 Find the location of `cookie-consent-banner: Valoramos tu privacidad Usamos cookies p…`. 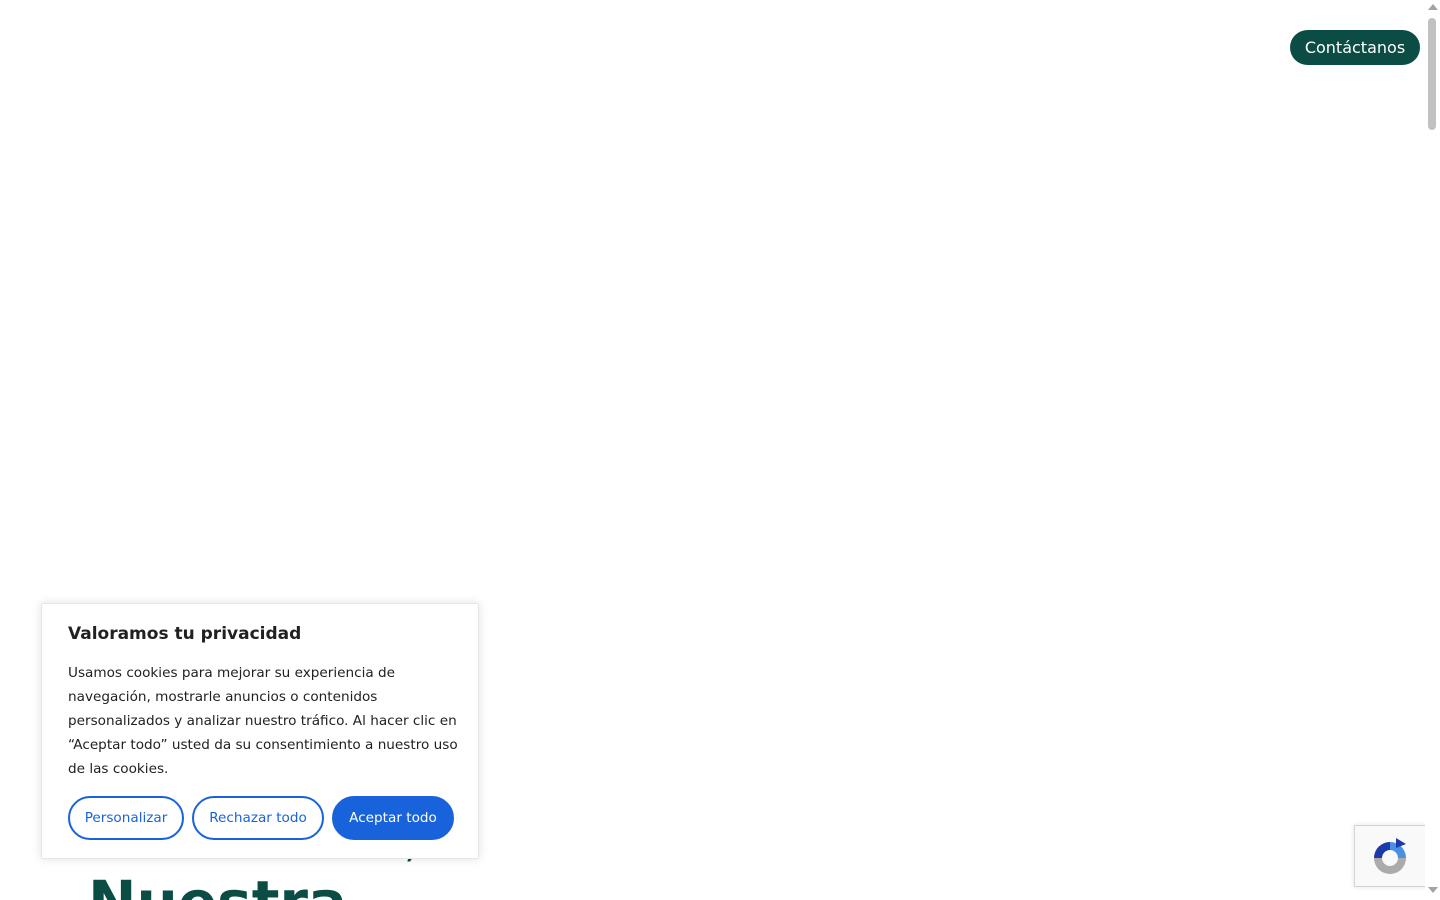

cookie-consent-banner: Valoramos tu privacidad Usamos cookies p… is located at coordinates (260, 731).